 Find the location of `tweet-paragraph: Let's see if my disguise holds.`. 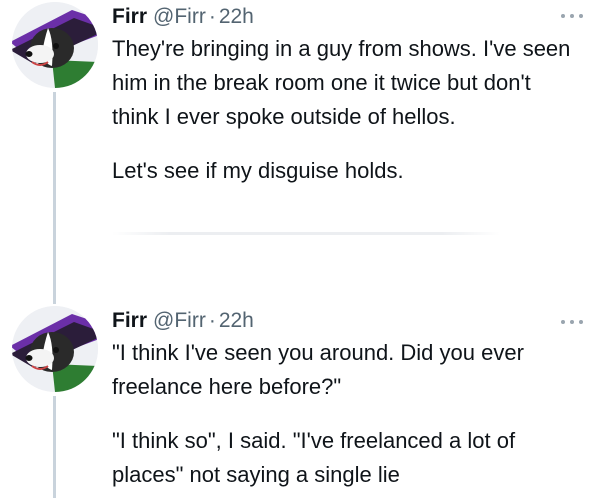

tweet-paragraph: Let's see if my disguise holds. is located at coordinates (258, 170).